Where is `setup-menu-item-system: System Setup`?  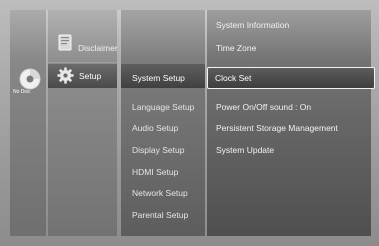
setup-menu-item-system: System Setup is located at coordinates (158, 78).